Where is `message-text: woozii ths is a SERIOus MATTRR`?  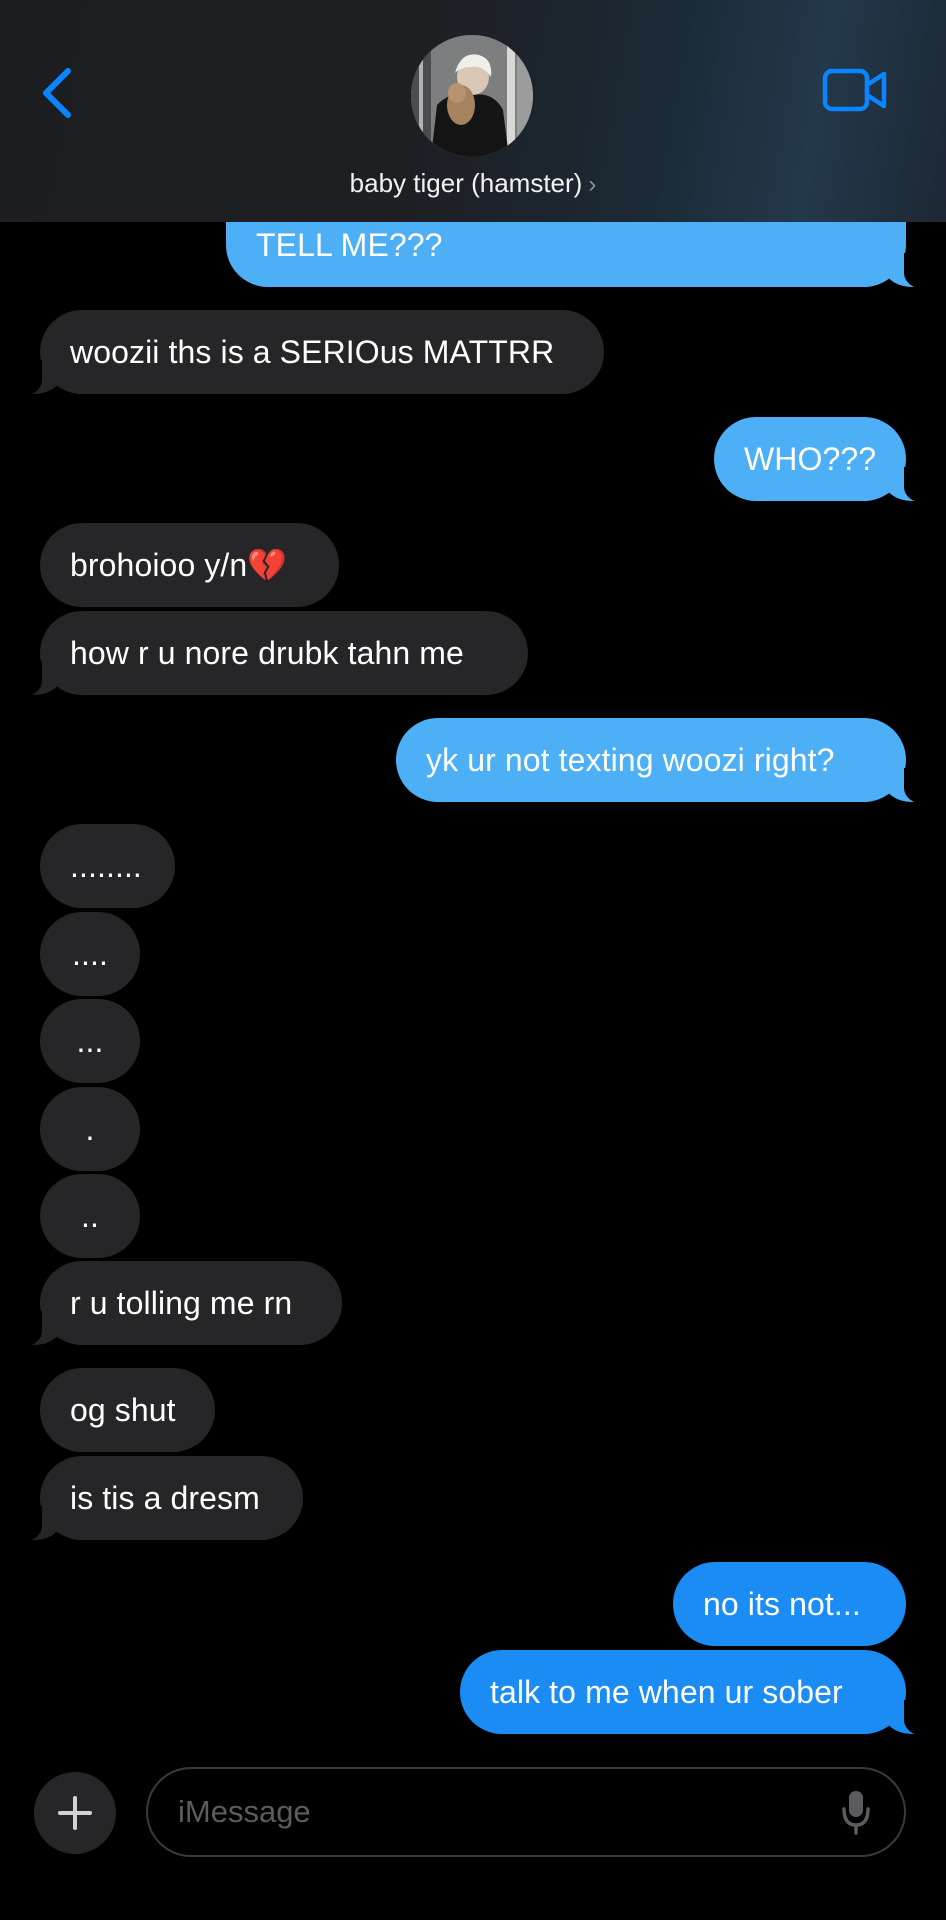
message-text: woozii ths is a SERIOus MATTRR is located at coordinates (312, 351).